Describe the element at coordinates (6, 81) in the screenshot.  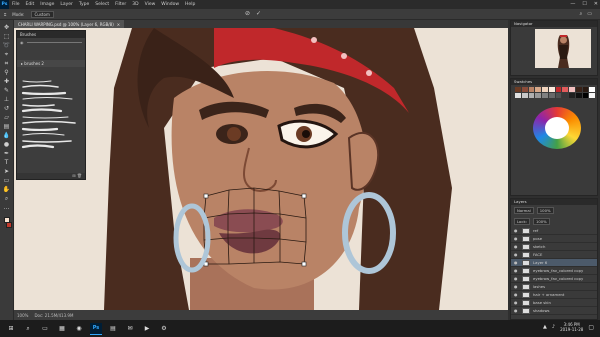
I see `healing-tool-icon: ✚` at that location.